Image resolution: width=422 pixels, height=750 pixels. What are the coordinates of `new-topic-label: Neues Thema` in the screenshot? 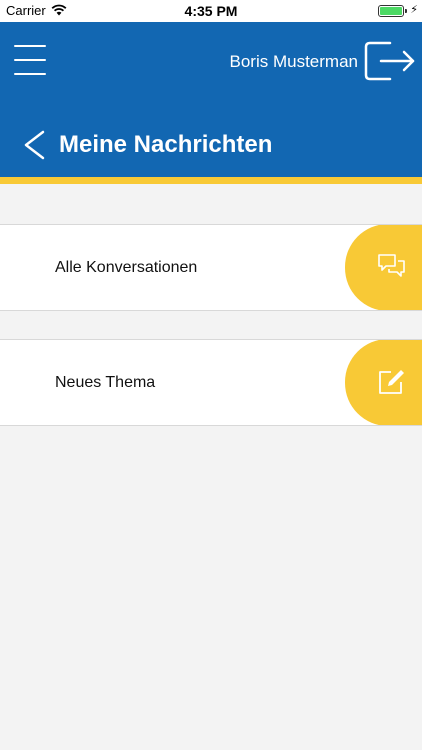 It's located at (105, 382).